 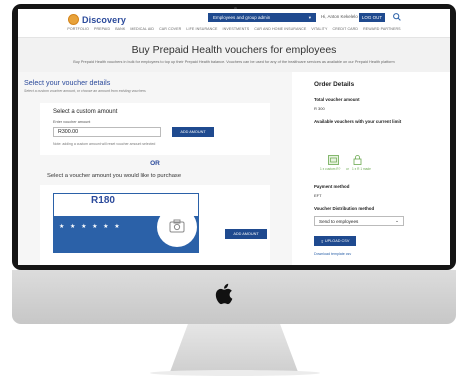 What do you see at coordinates (201, 29) in the screenshot?
I see `nav-item-life-insurance: LIFE INSURANCE` at bounding box center [201, 29].